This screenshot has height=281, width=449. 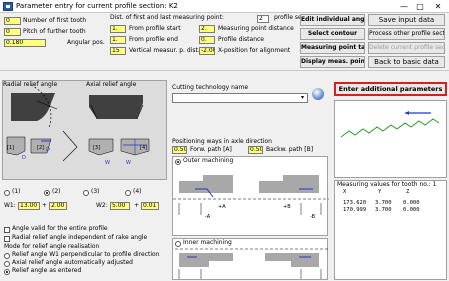 I want to click on chevron-down-icon: ▾, so click(x=302, y=98).